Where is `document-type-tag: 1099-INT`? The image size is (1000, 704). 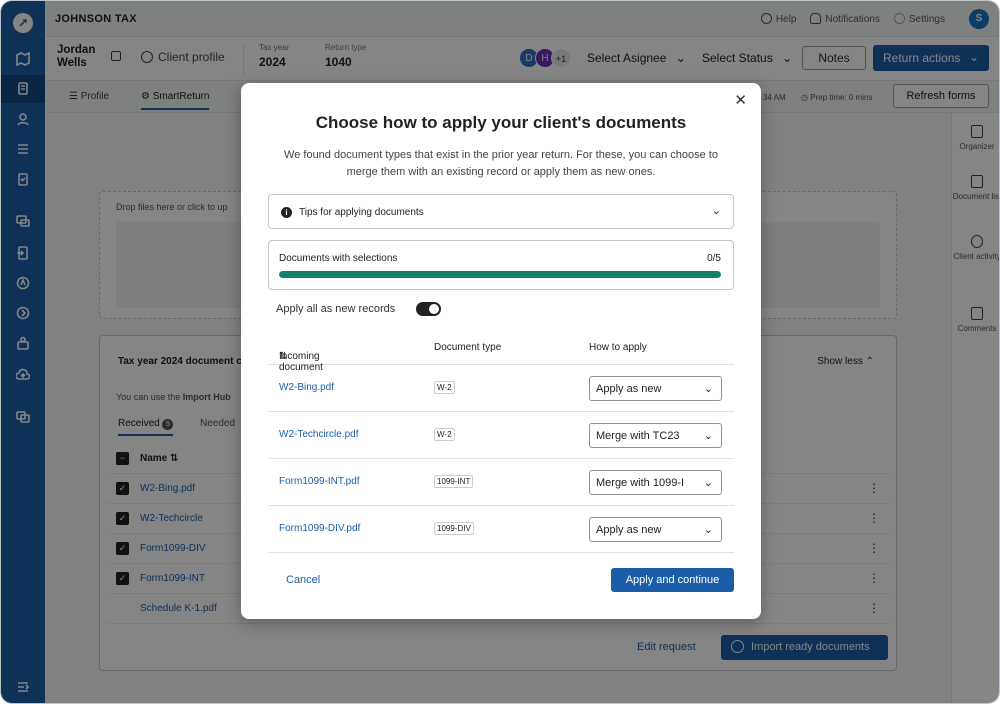
document-type-tag: 1099-INT is located at coordinates (454, 481).